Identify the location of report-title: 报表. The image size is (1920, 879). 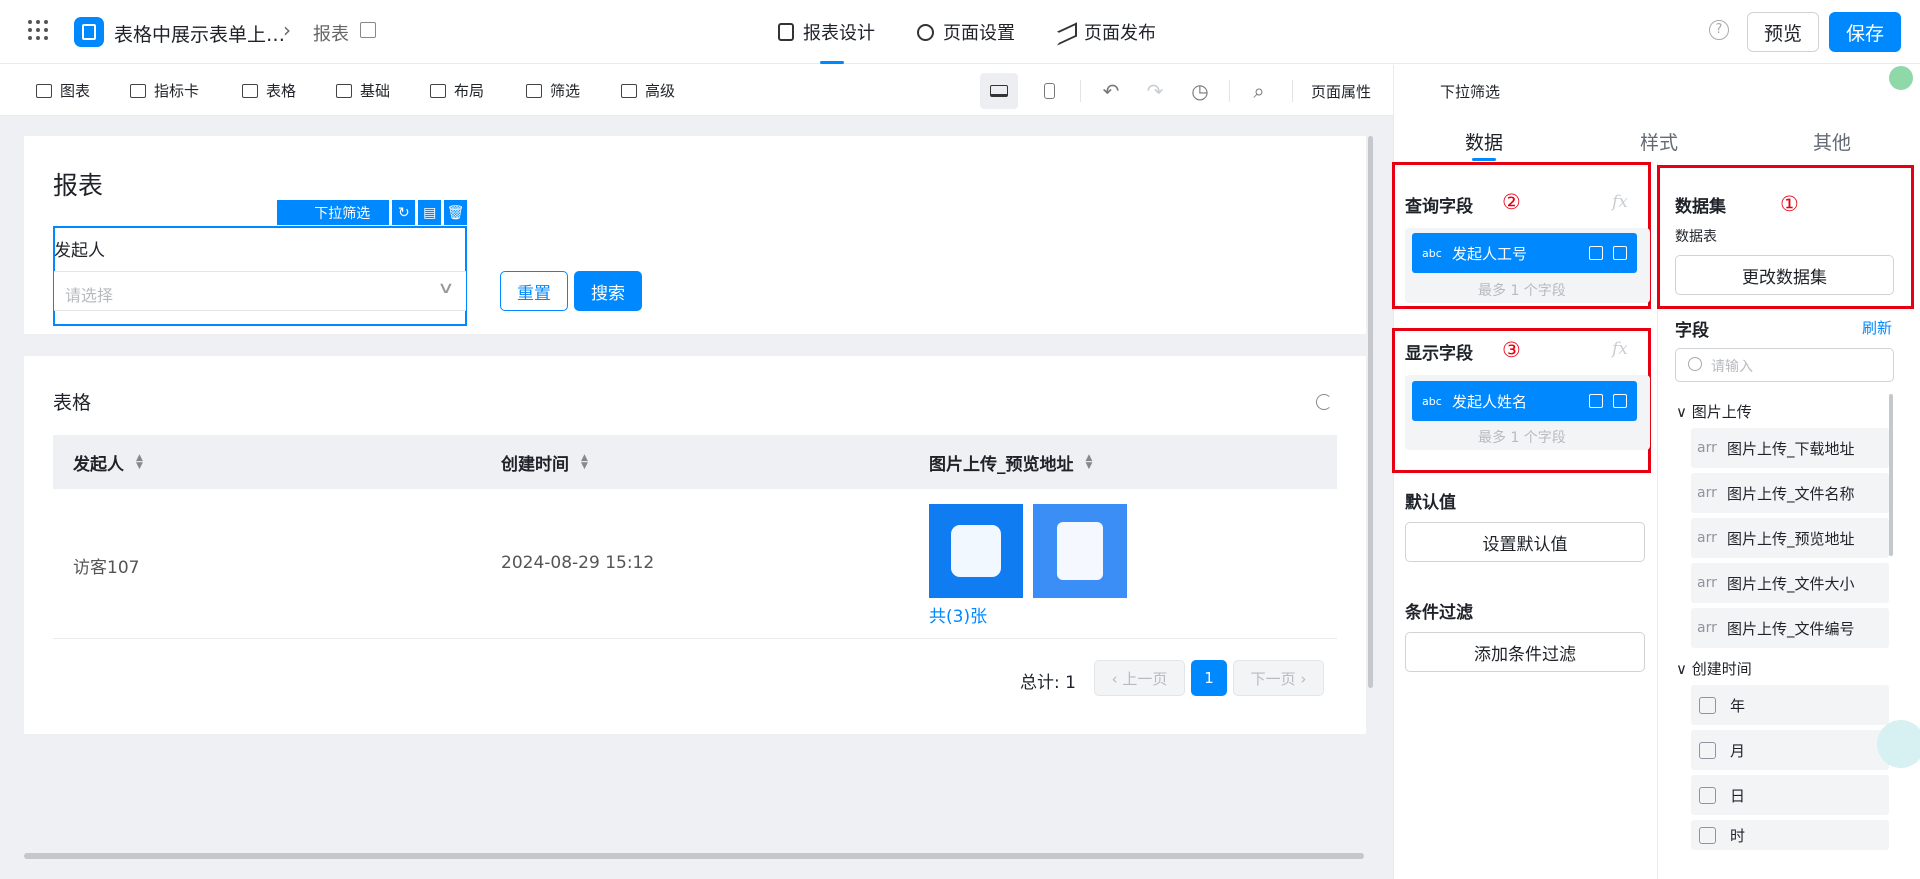
(78, 185).